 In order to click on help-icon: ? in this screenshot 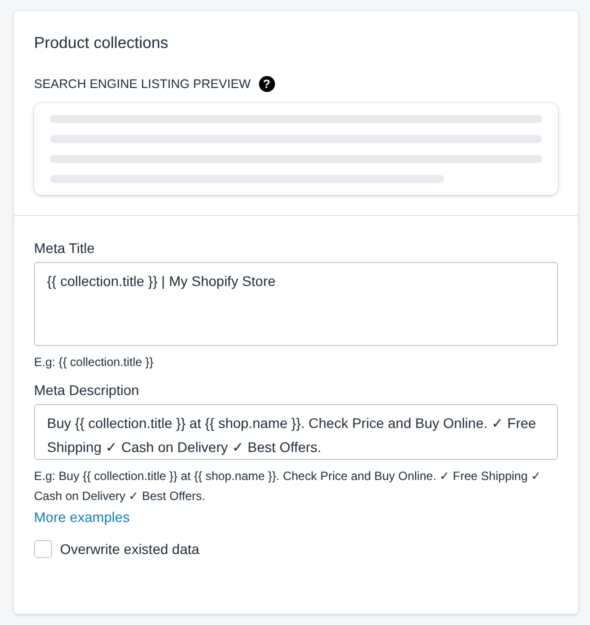, I will do `click(266, 84)`.